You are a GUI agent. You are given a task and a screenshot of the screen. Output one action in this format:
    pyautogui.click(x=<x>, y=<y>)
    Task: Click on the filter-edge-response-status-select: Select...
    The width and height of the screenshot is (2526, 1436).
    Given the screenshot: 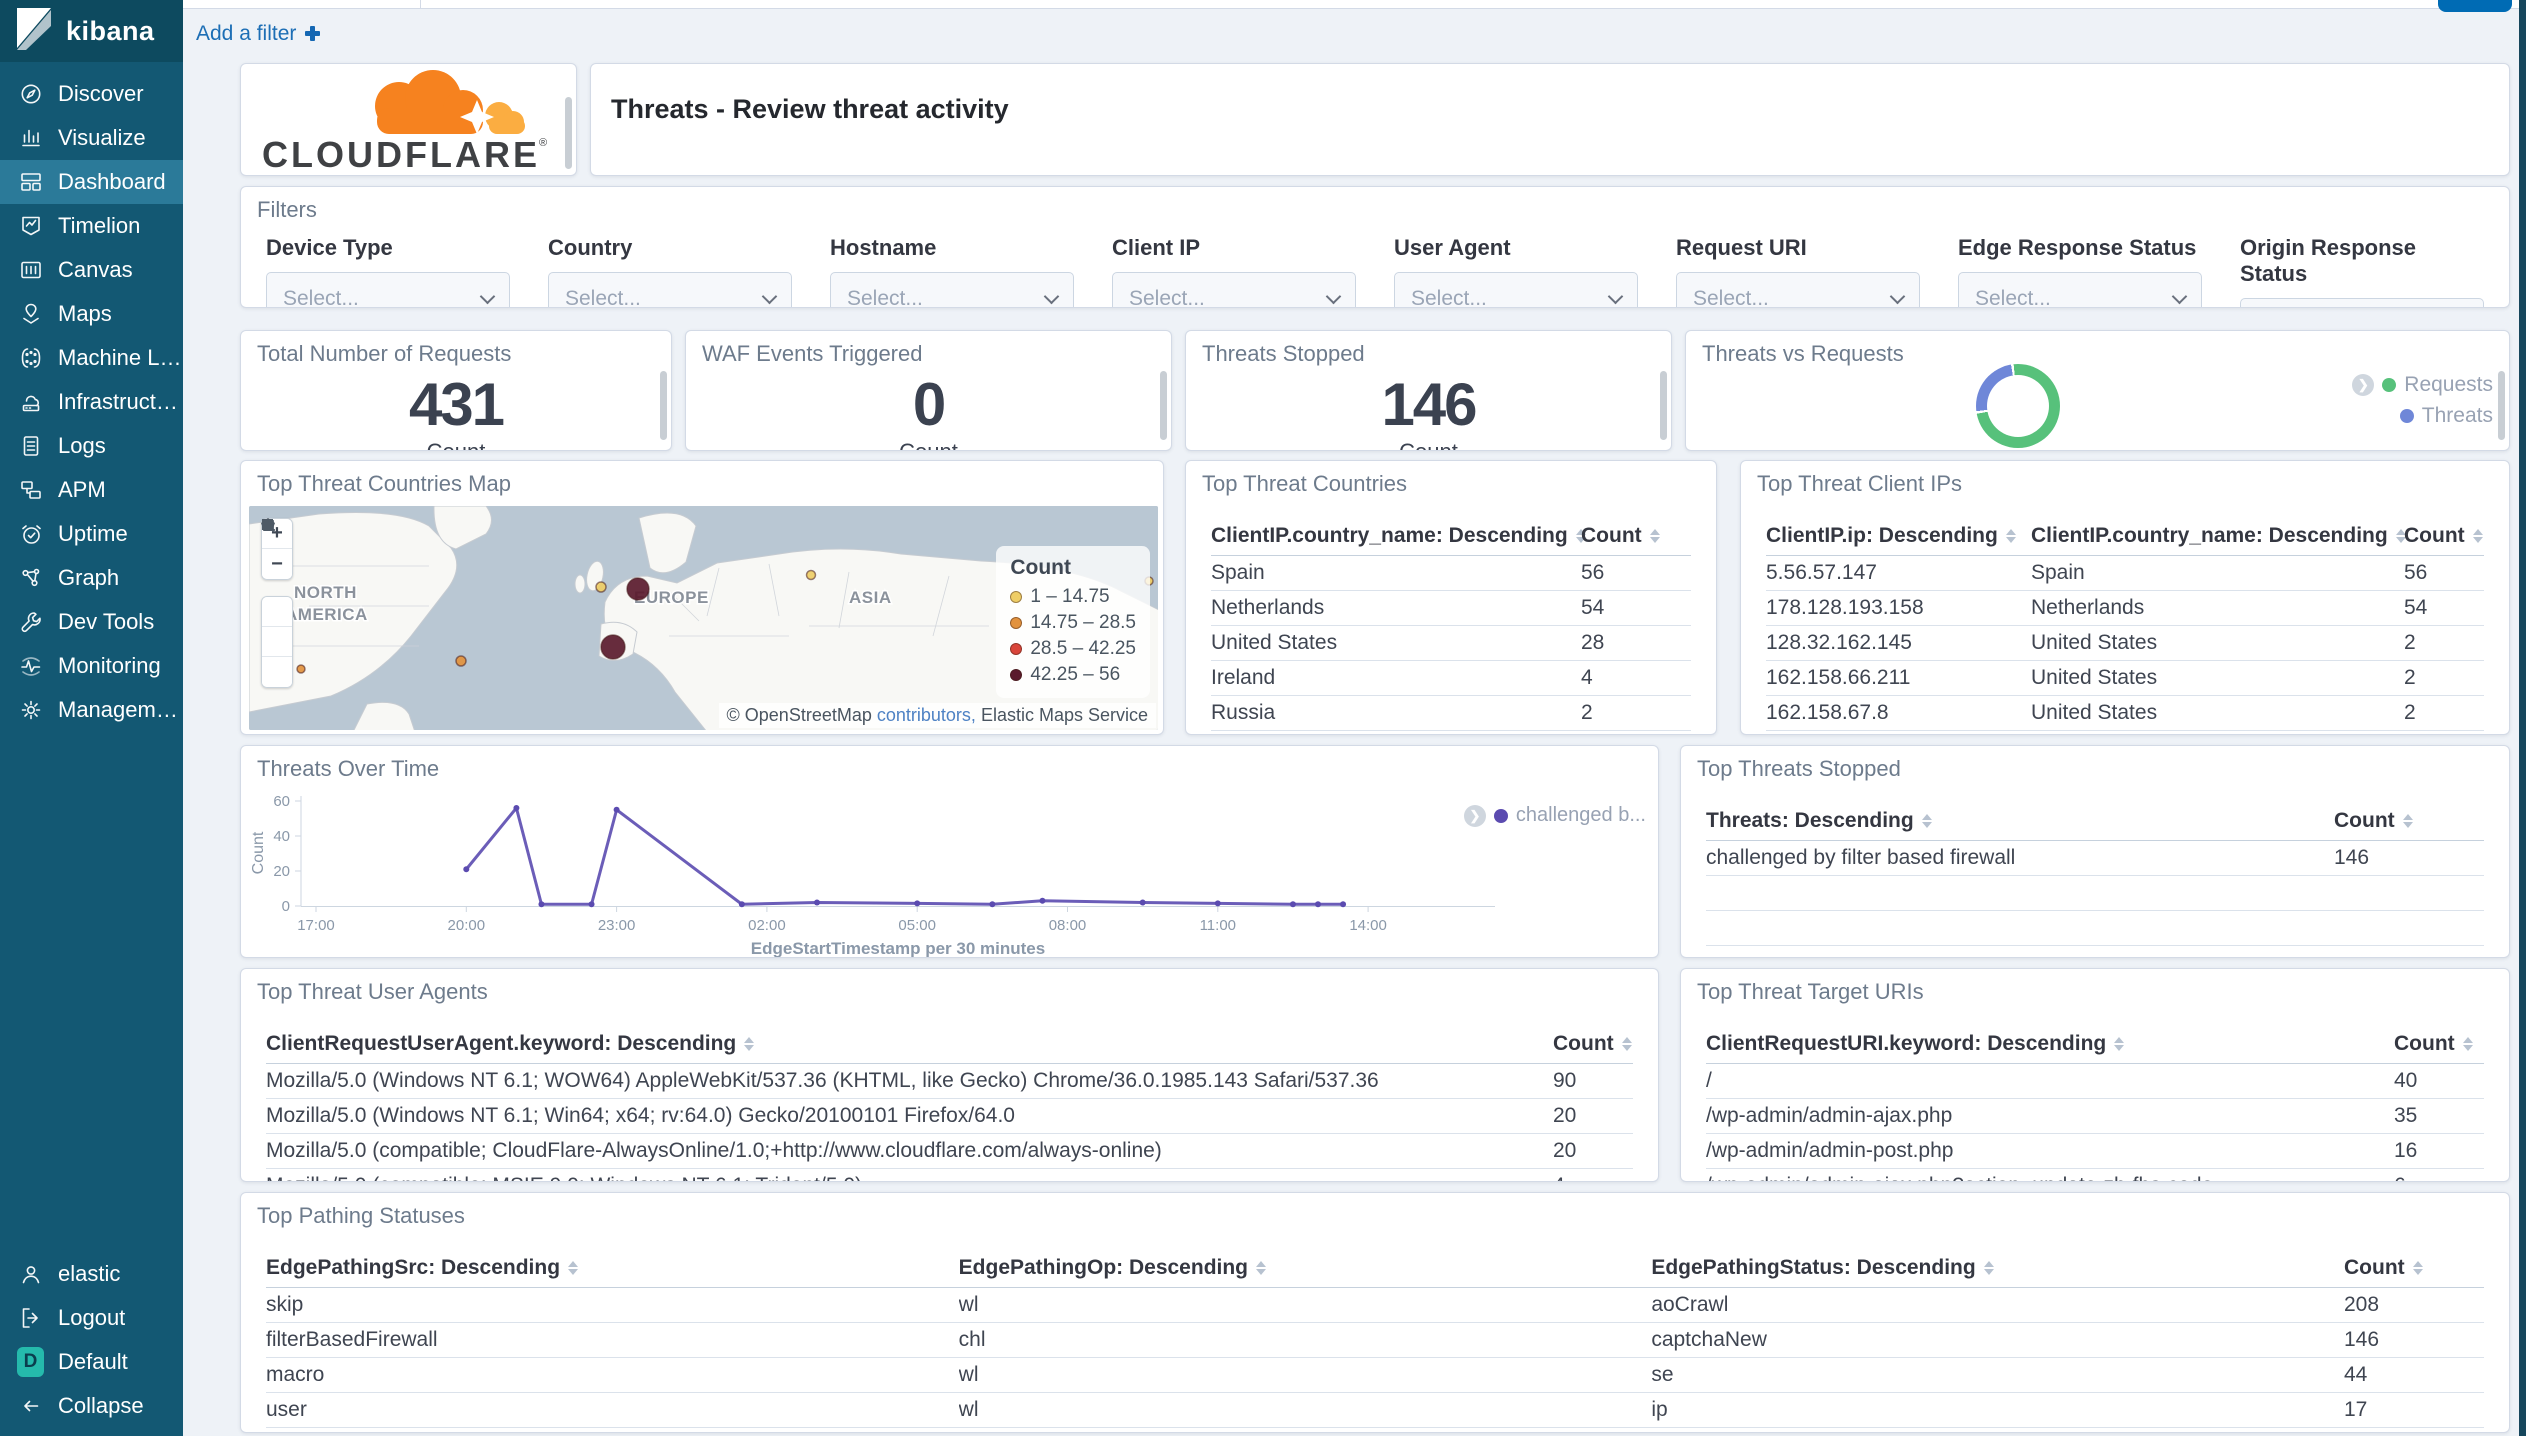 What is the action you would take?
    pyautogui.click(x=2080, y=289)
    